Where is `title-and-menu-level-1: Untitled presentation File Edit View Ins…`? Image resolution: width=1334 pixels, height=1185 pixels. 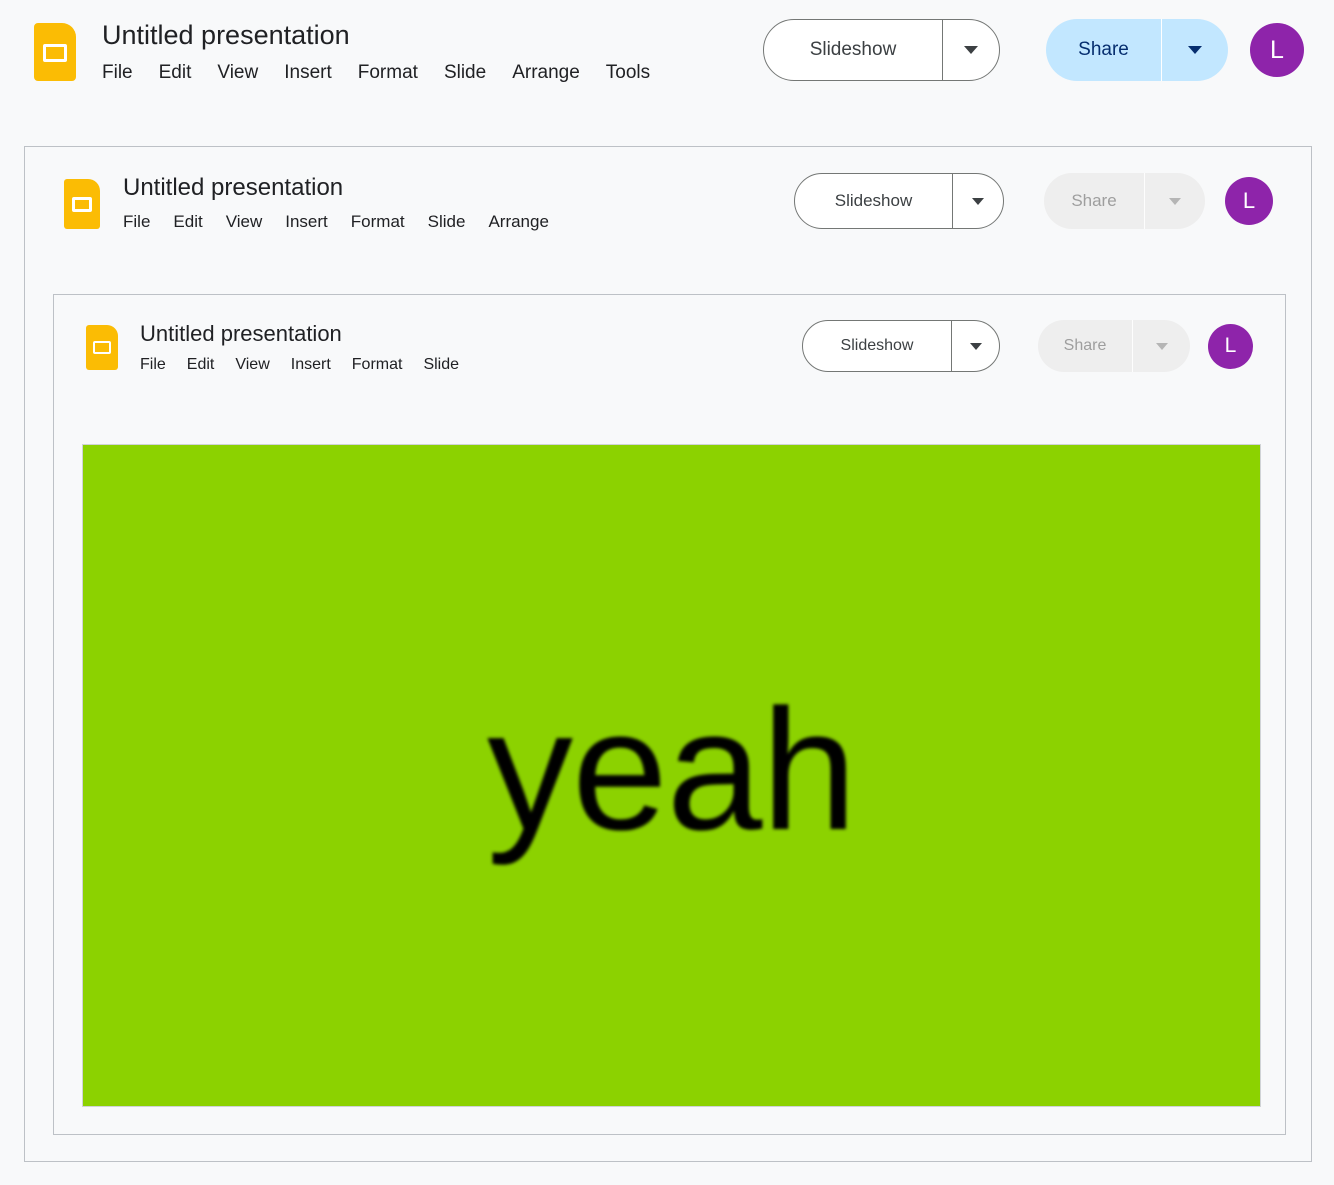 title-and-menu-level-1: Untitled presentation File Edit View Ins… is located at coordinates (376, 51).